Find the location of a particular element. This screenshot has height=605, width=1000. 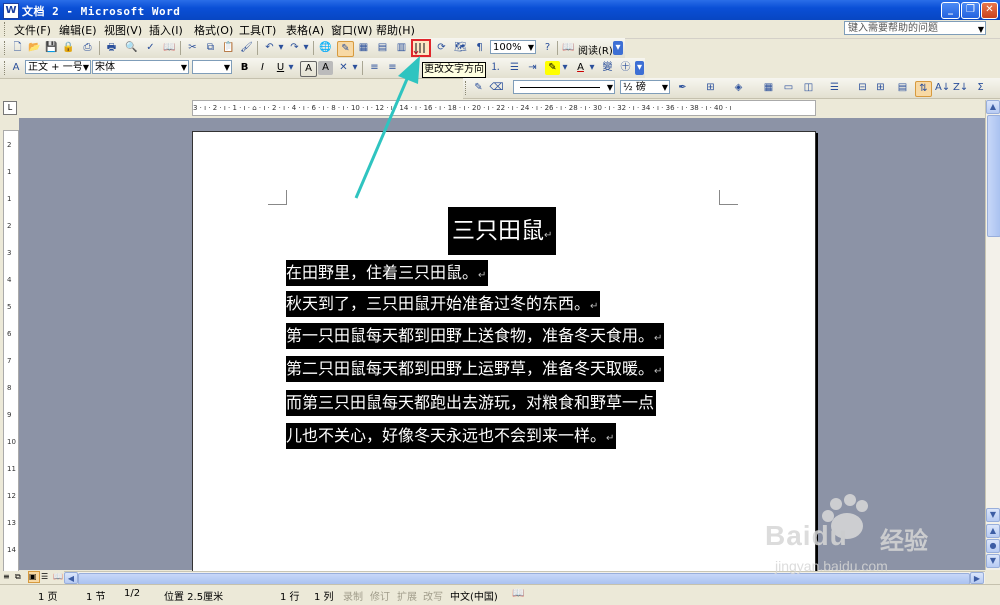

reading-layout-icon: 📖 is located at coordinates (58, 577).